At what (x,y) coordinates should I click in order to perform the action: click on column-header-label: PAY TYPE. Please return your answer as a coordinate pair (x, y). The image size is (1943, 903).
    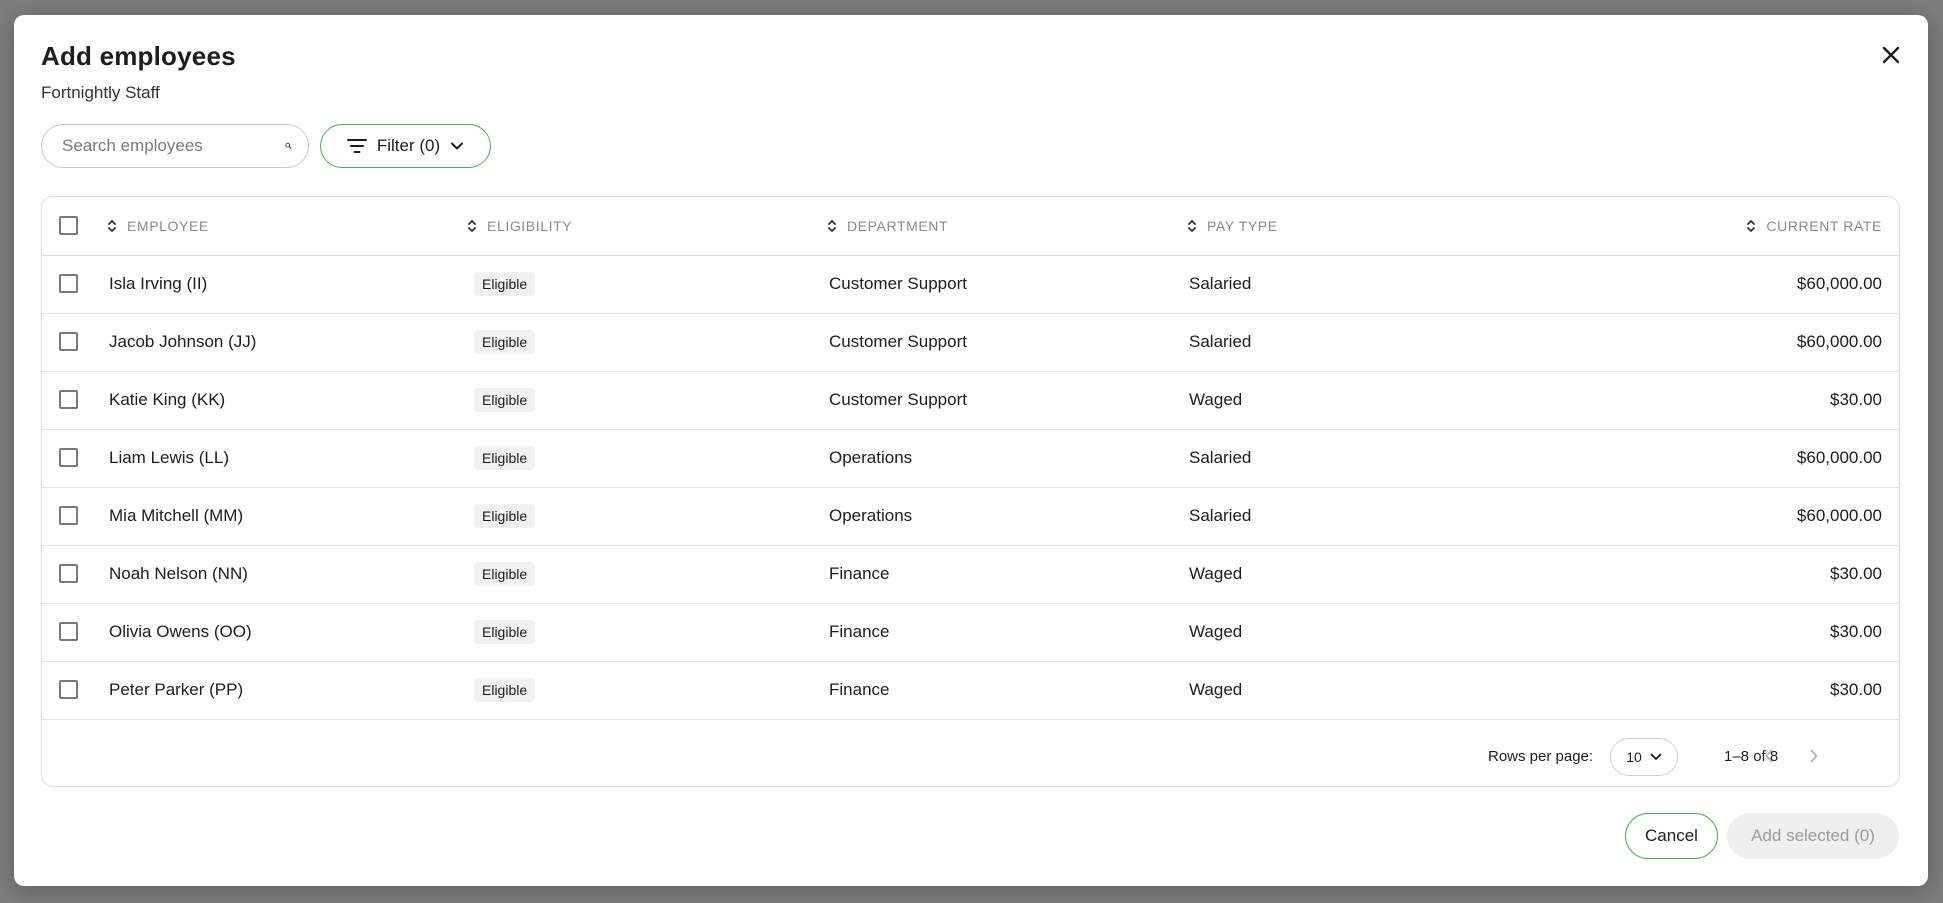
    Looking at the image, I should click on (1242, 226).